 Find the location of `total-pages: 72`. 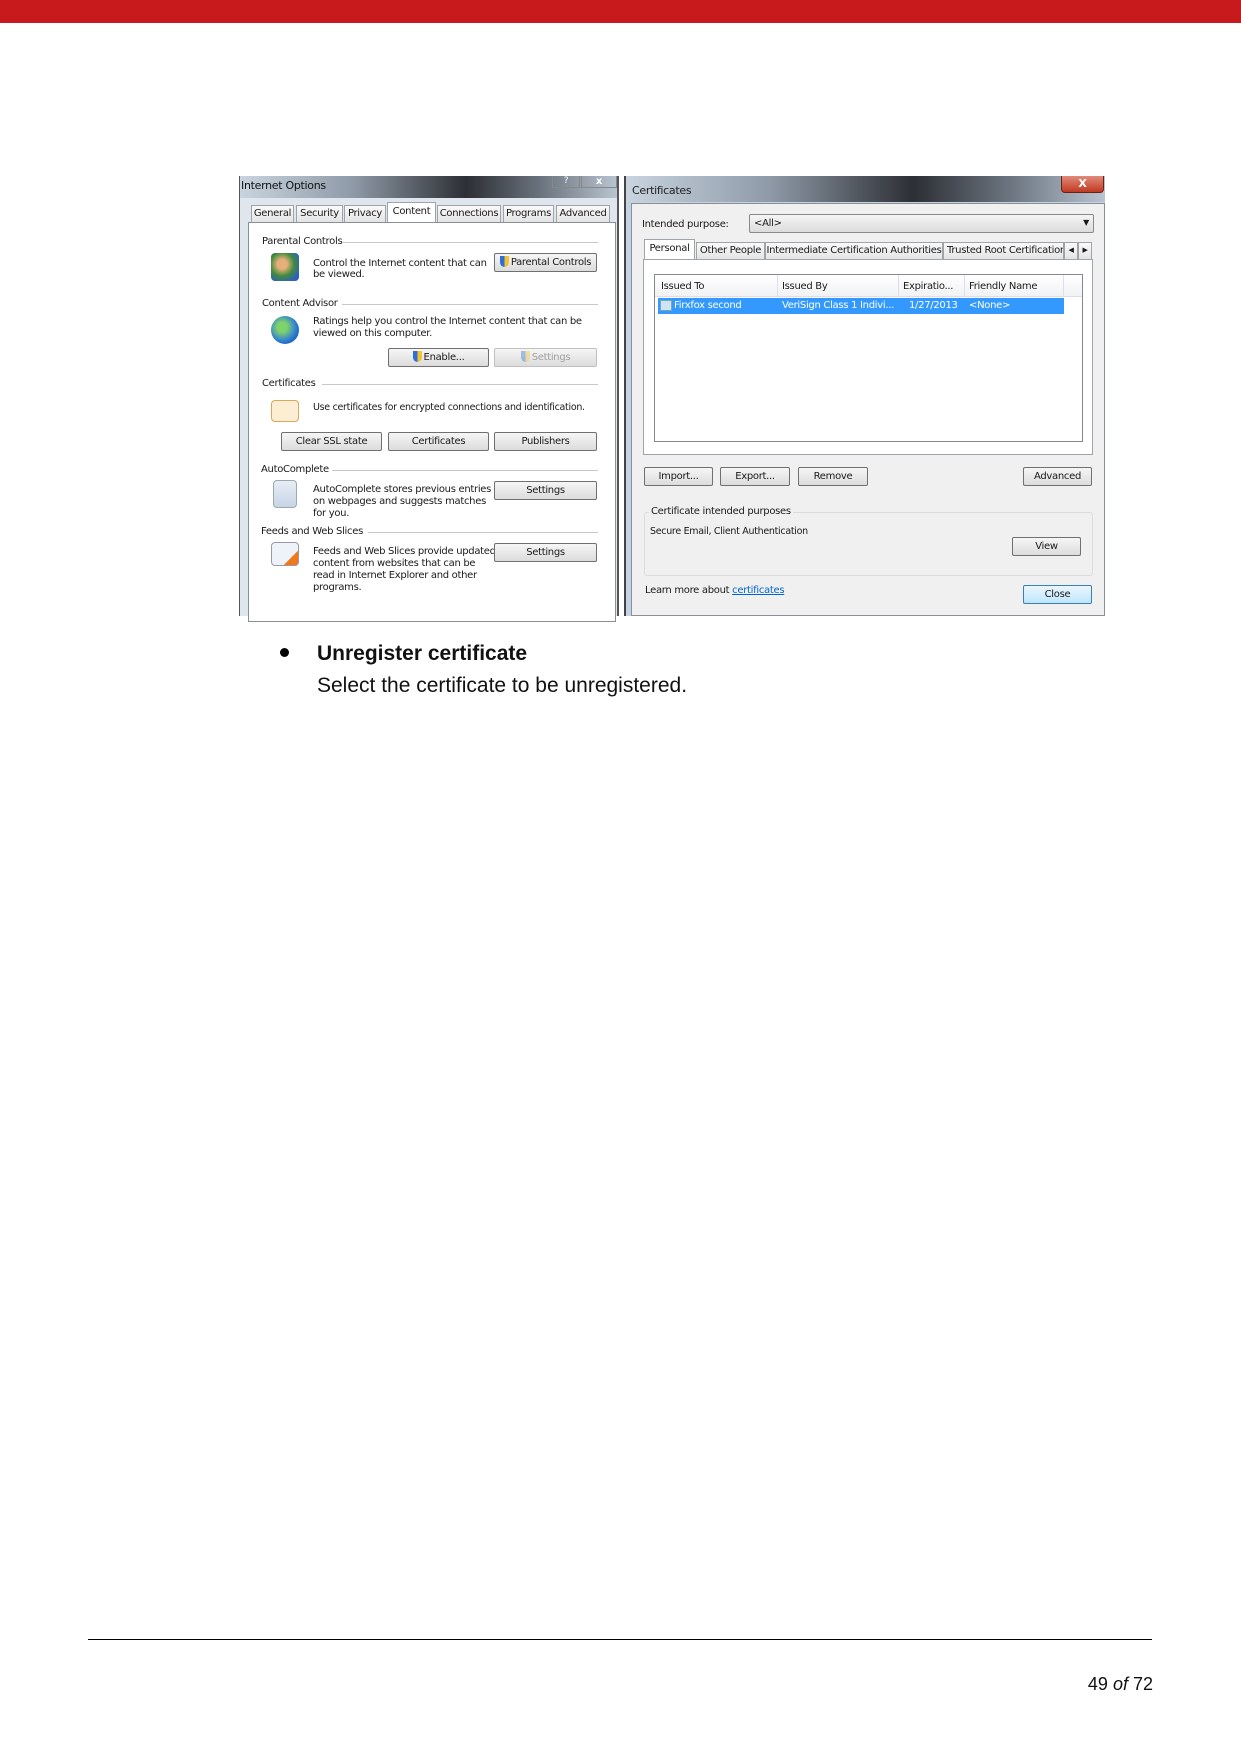

total-pages: 72 is located at coordinates (1142, 1684).